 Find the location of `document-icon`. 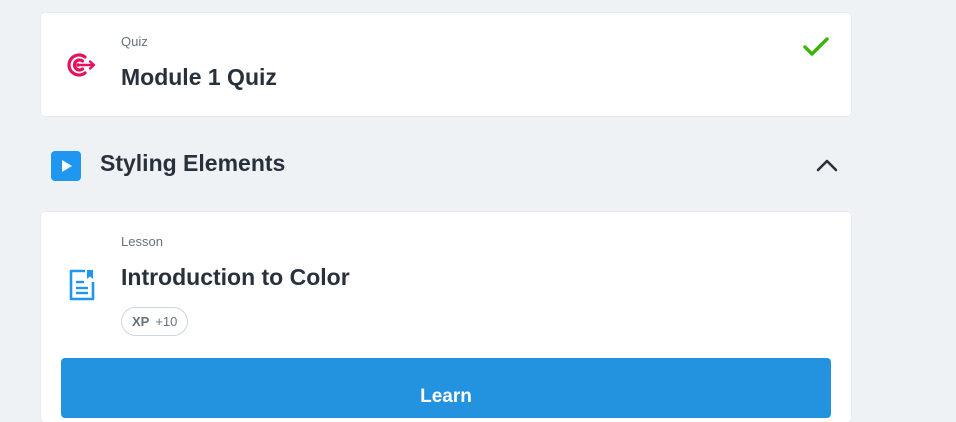

document-icon is located at coordinates (82, 285).